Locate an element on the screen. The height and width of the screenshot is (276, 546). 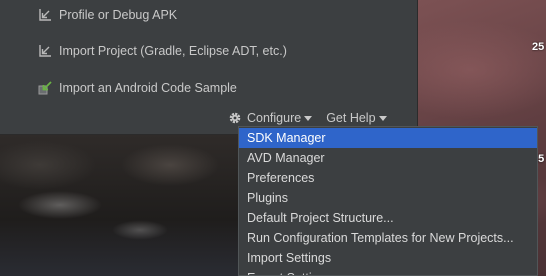
android-sample-icon is located at coordinates (45, 88).